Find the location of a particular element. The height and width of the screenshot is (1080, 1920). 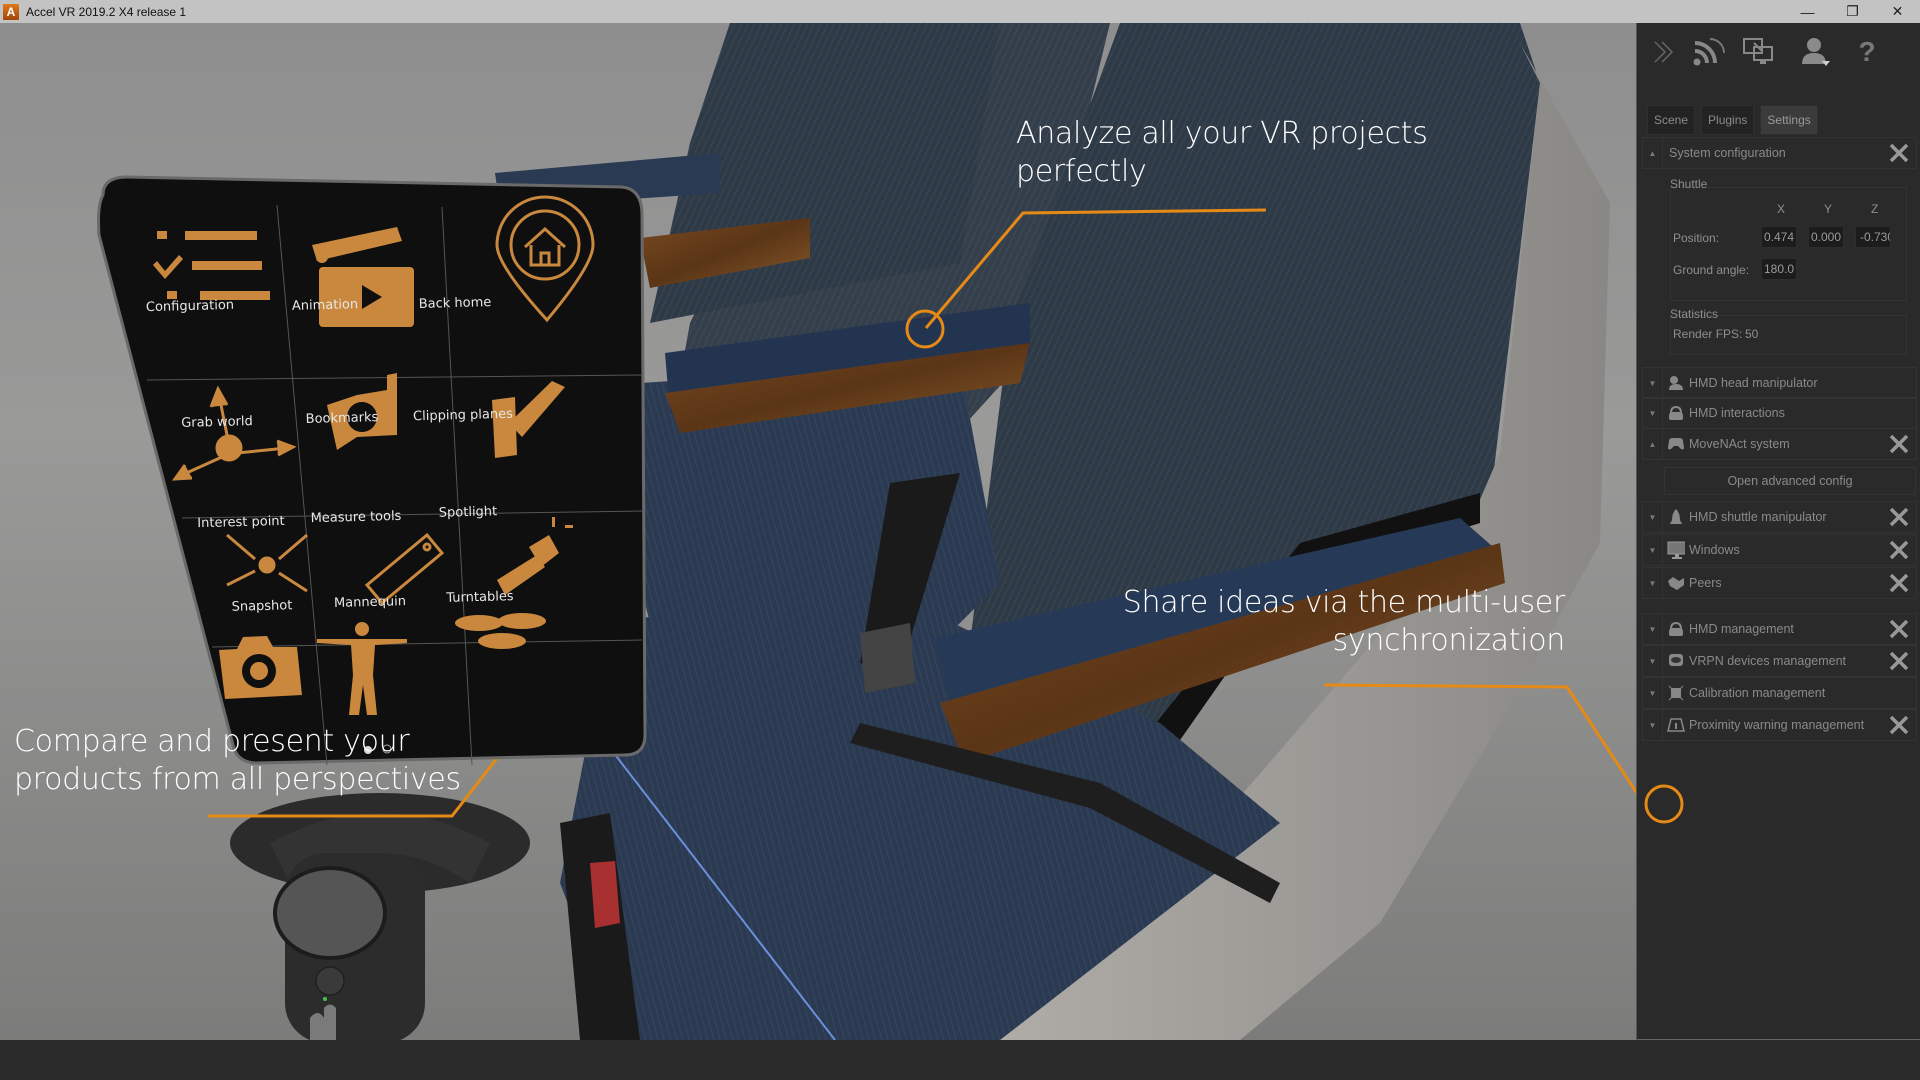

ground-angle-label: Ground angle: is located at coordinates (1711, 270).